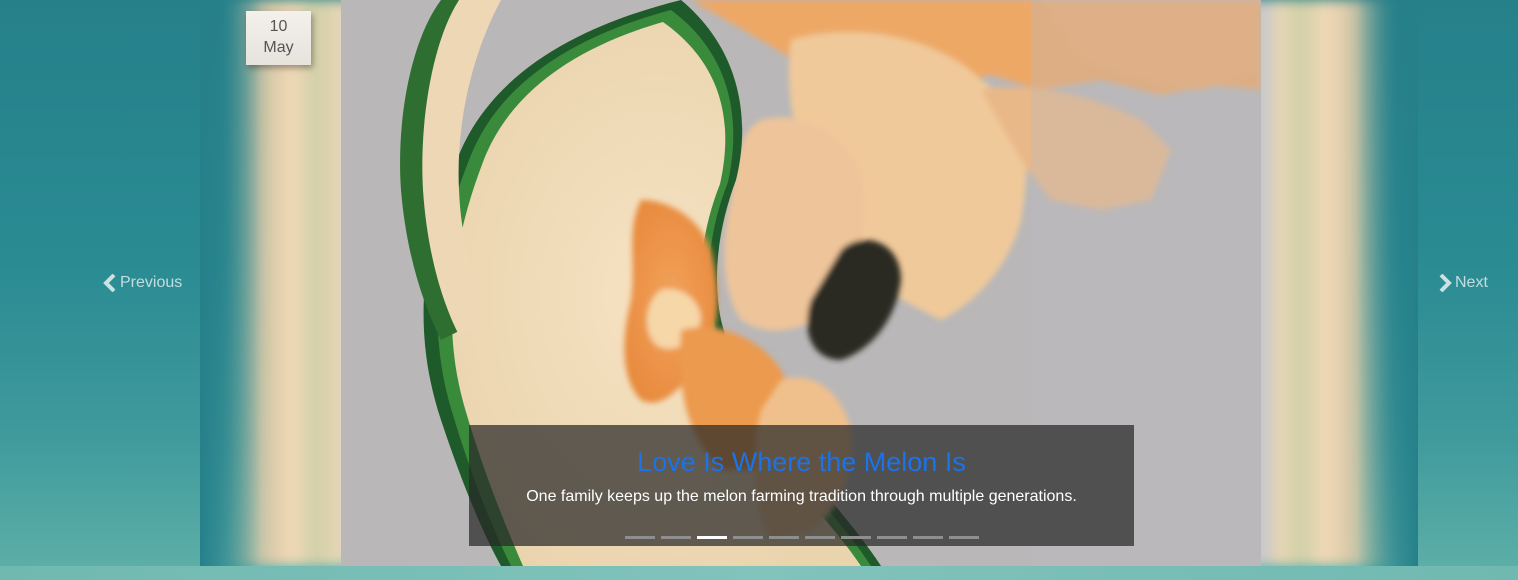 The height and width of the screenshot is (580, 1518). I want to click on slide-indicators, so click(801, 538).